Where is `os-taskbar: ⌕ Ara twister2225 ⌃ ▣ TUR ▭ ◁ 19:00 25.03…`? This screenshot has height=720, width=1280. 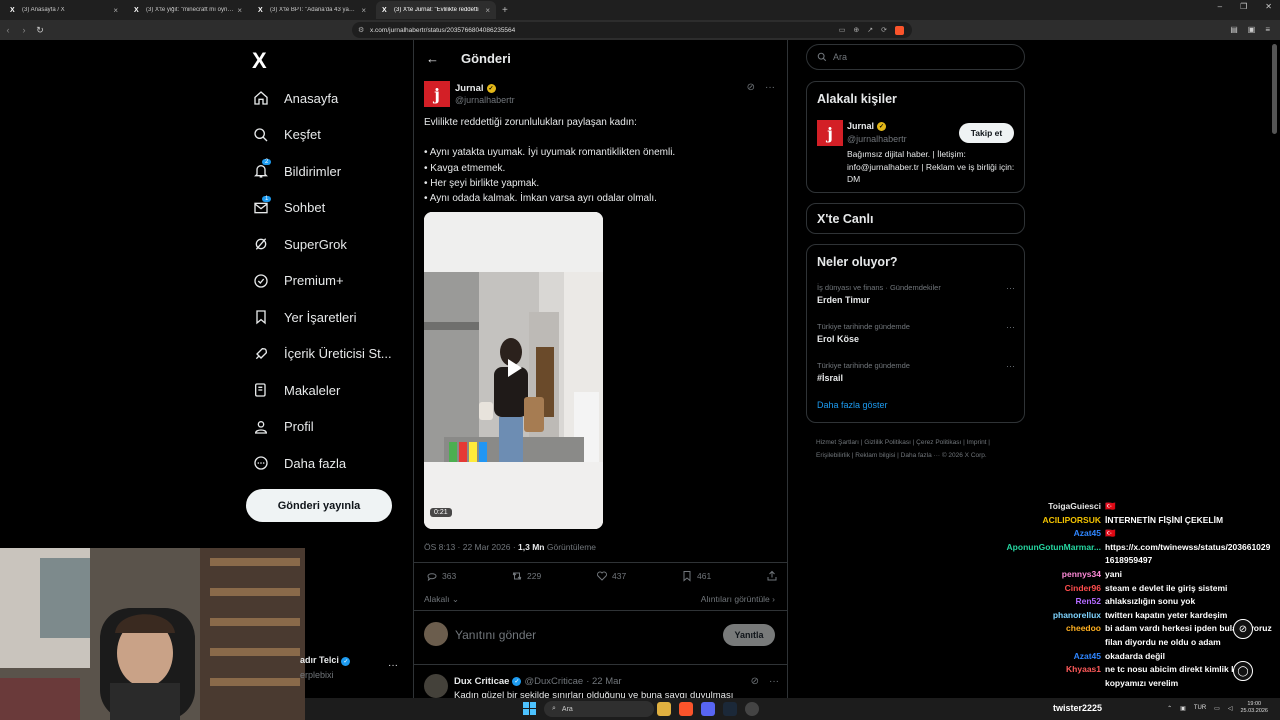
os-taskbar: ⌕ Ara twister2225 ⌃ ▣ TUR ▭ ◁ 19:00 25.03… is located at coordinates (792, 709).